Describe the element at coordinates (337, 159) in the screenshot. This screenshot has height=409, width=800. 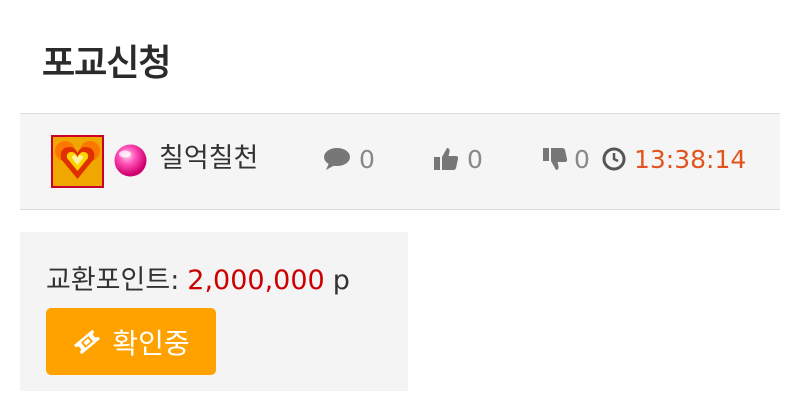
I see `comment-icon` at that location.